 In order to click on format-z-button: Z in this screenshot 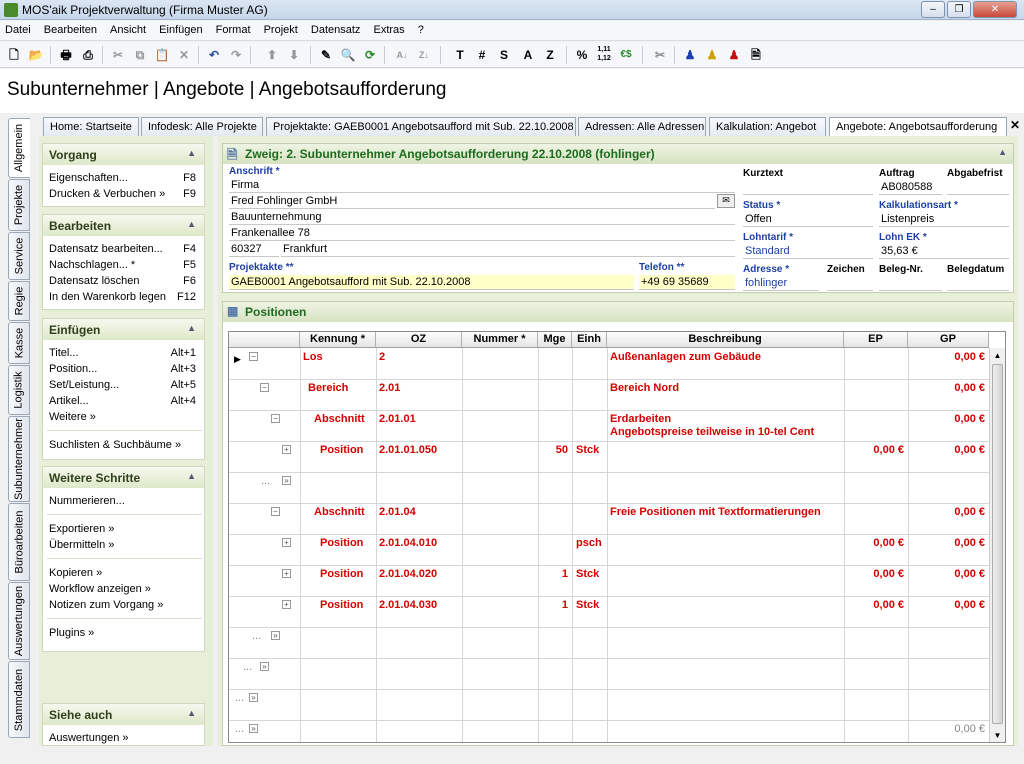, I will do `click(550, 55)`.